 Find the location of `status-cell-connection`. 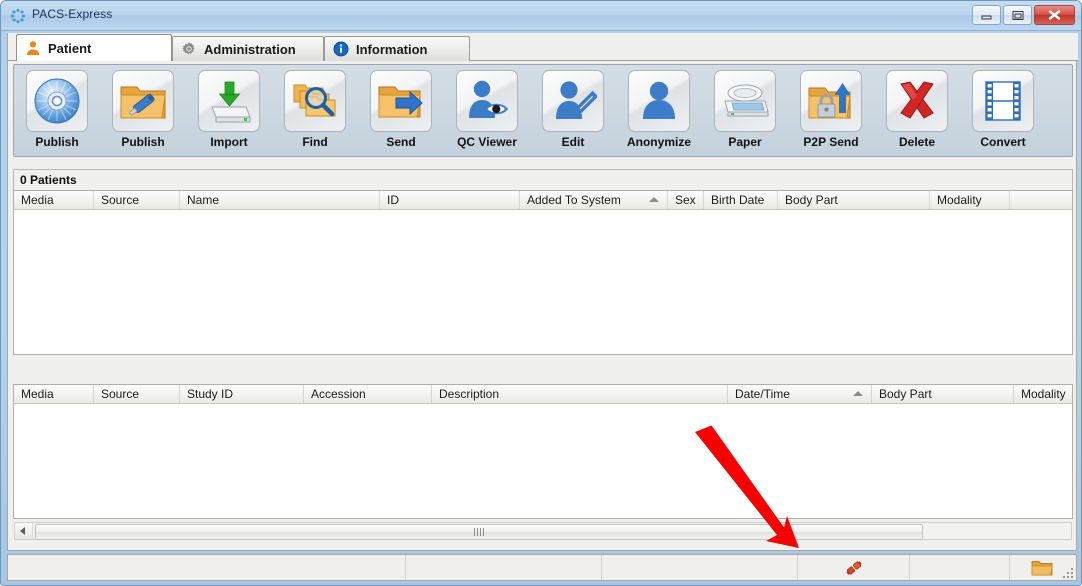

status-cell-connection is located at coordinates (854, 567).